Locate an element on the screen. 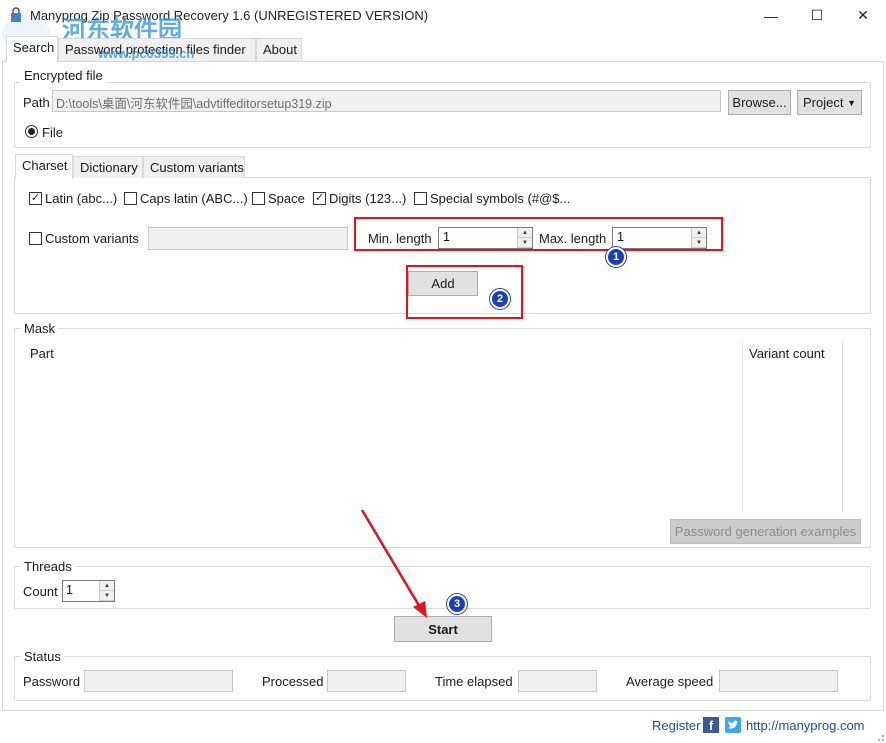 The height and width of the screenshot is (743, 886). close-icon: ✕ is located at coordinates (863, 15).